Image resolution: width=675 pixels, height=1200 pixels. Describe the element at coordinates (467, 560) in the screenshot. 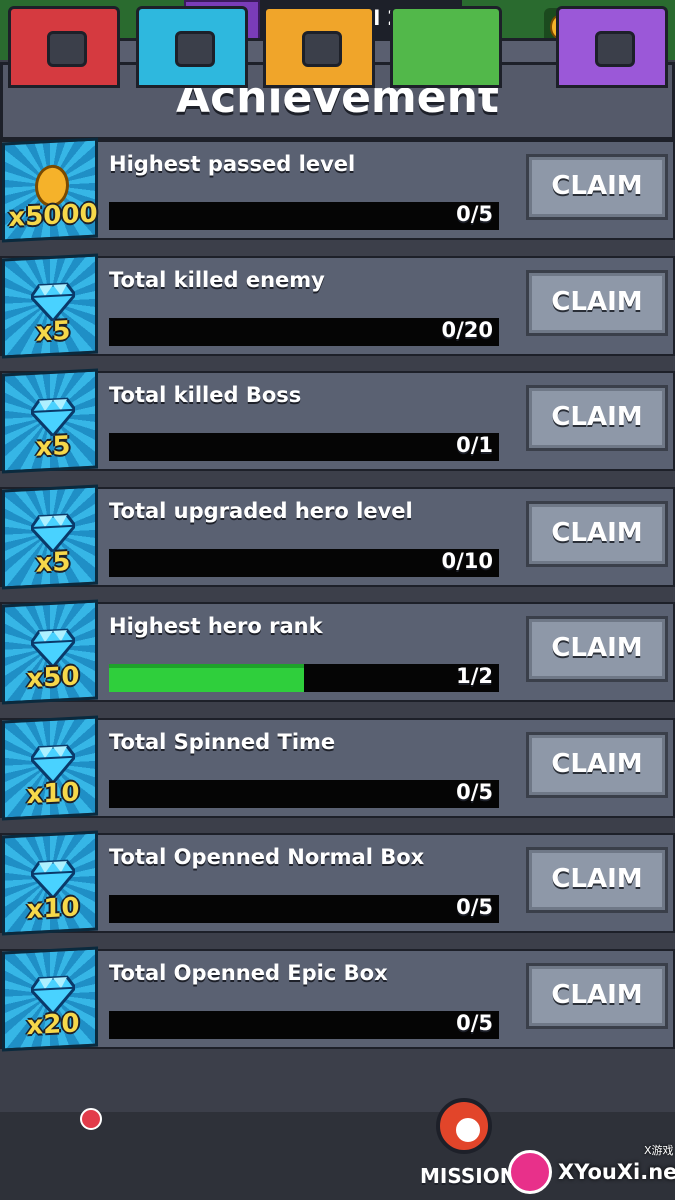

I see `progress-value: 0/10` at that location.